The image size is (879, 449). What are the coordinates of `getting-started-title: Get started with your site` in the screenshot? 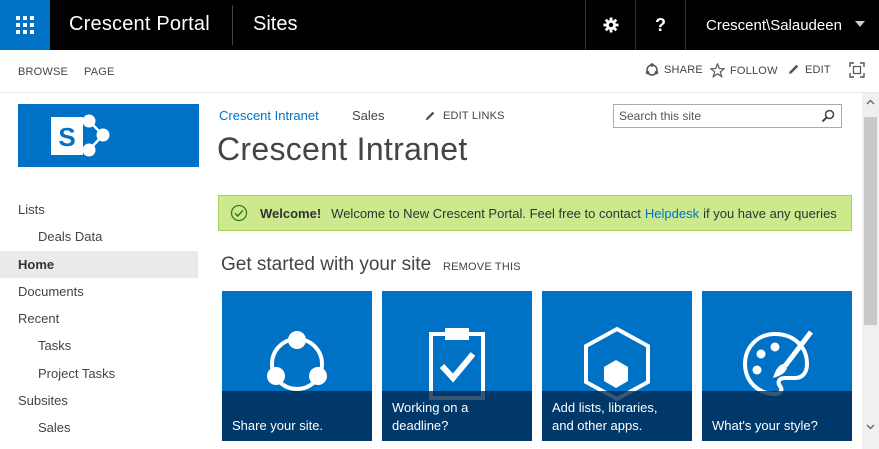 It's located at (326, 264).